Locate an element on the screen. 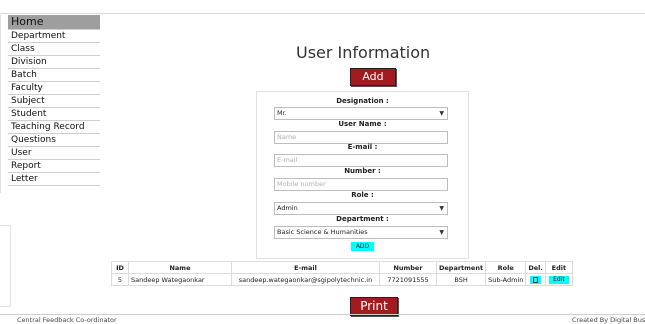  column-header-id: ID is located at coordinates (120, 267).